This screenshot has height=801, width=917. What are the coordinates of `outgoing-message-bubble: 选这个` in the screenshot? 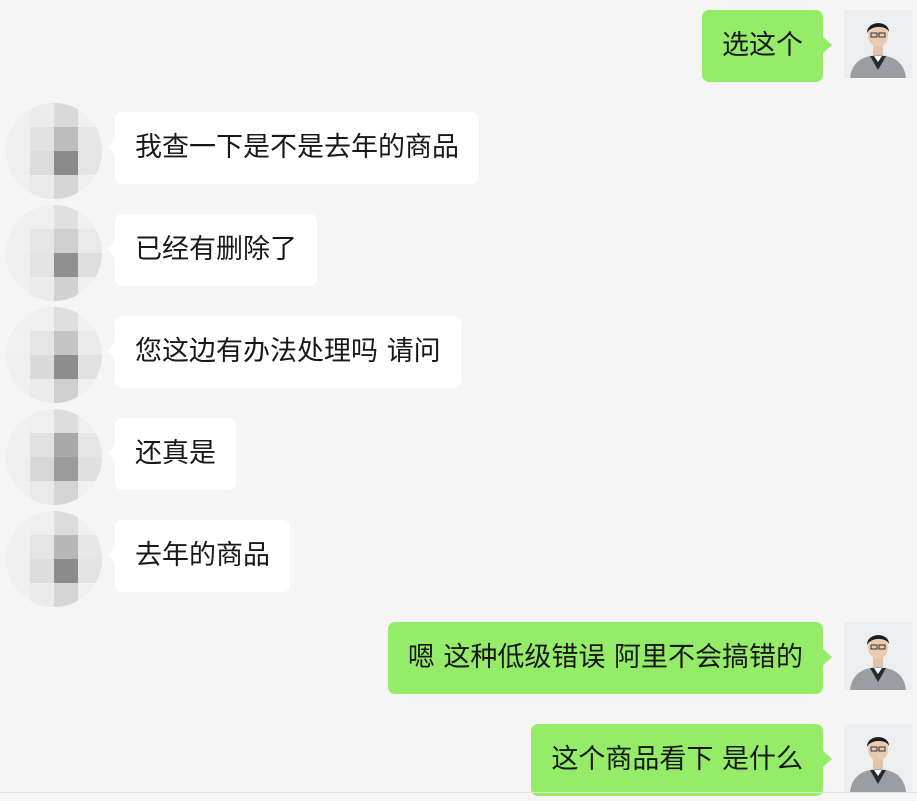 It's located at (762, 46).